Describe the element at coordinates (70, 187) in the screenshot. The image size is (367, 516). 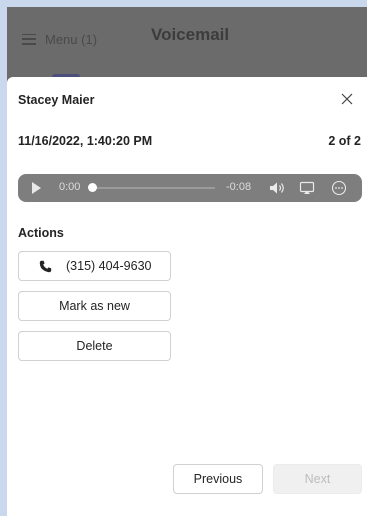
I see `current-time: 0:00` at that location.